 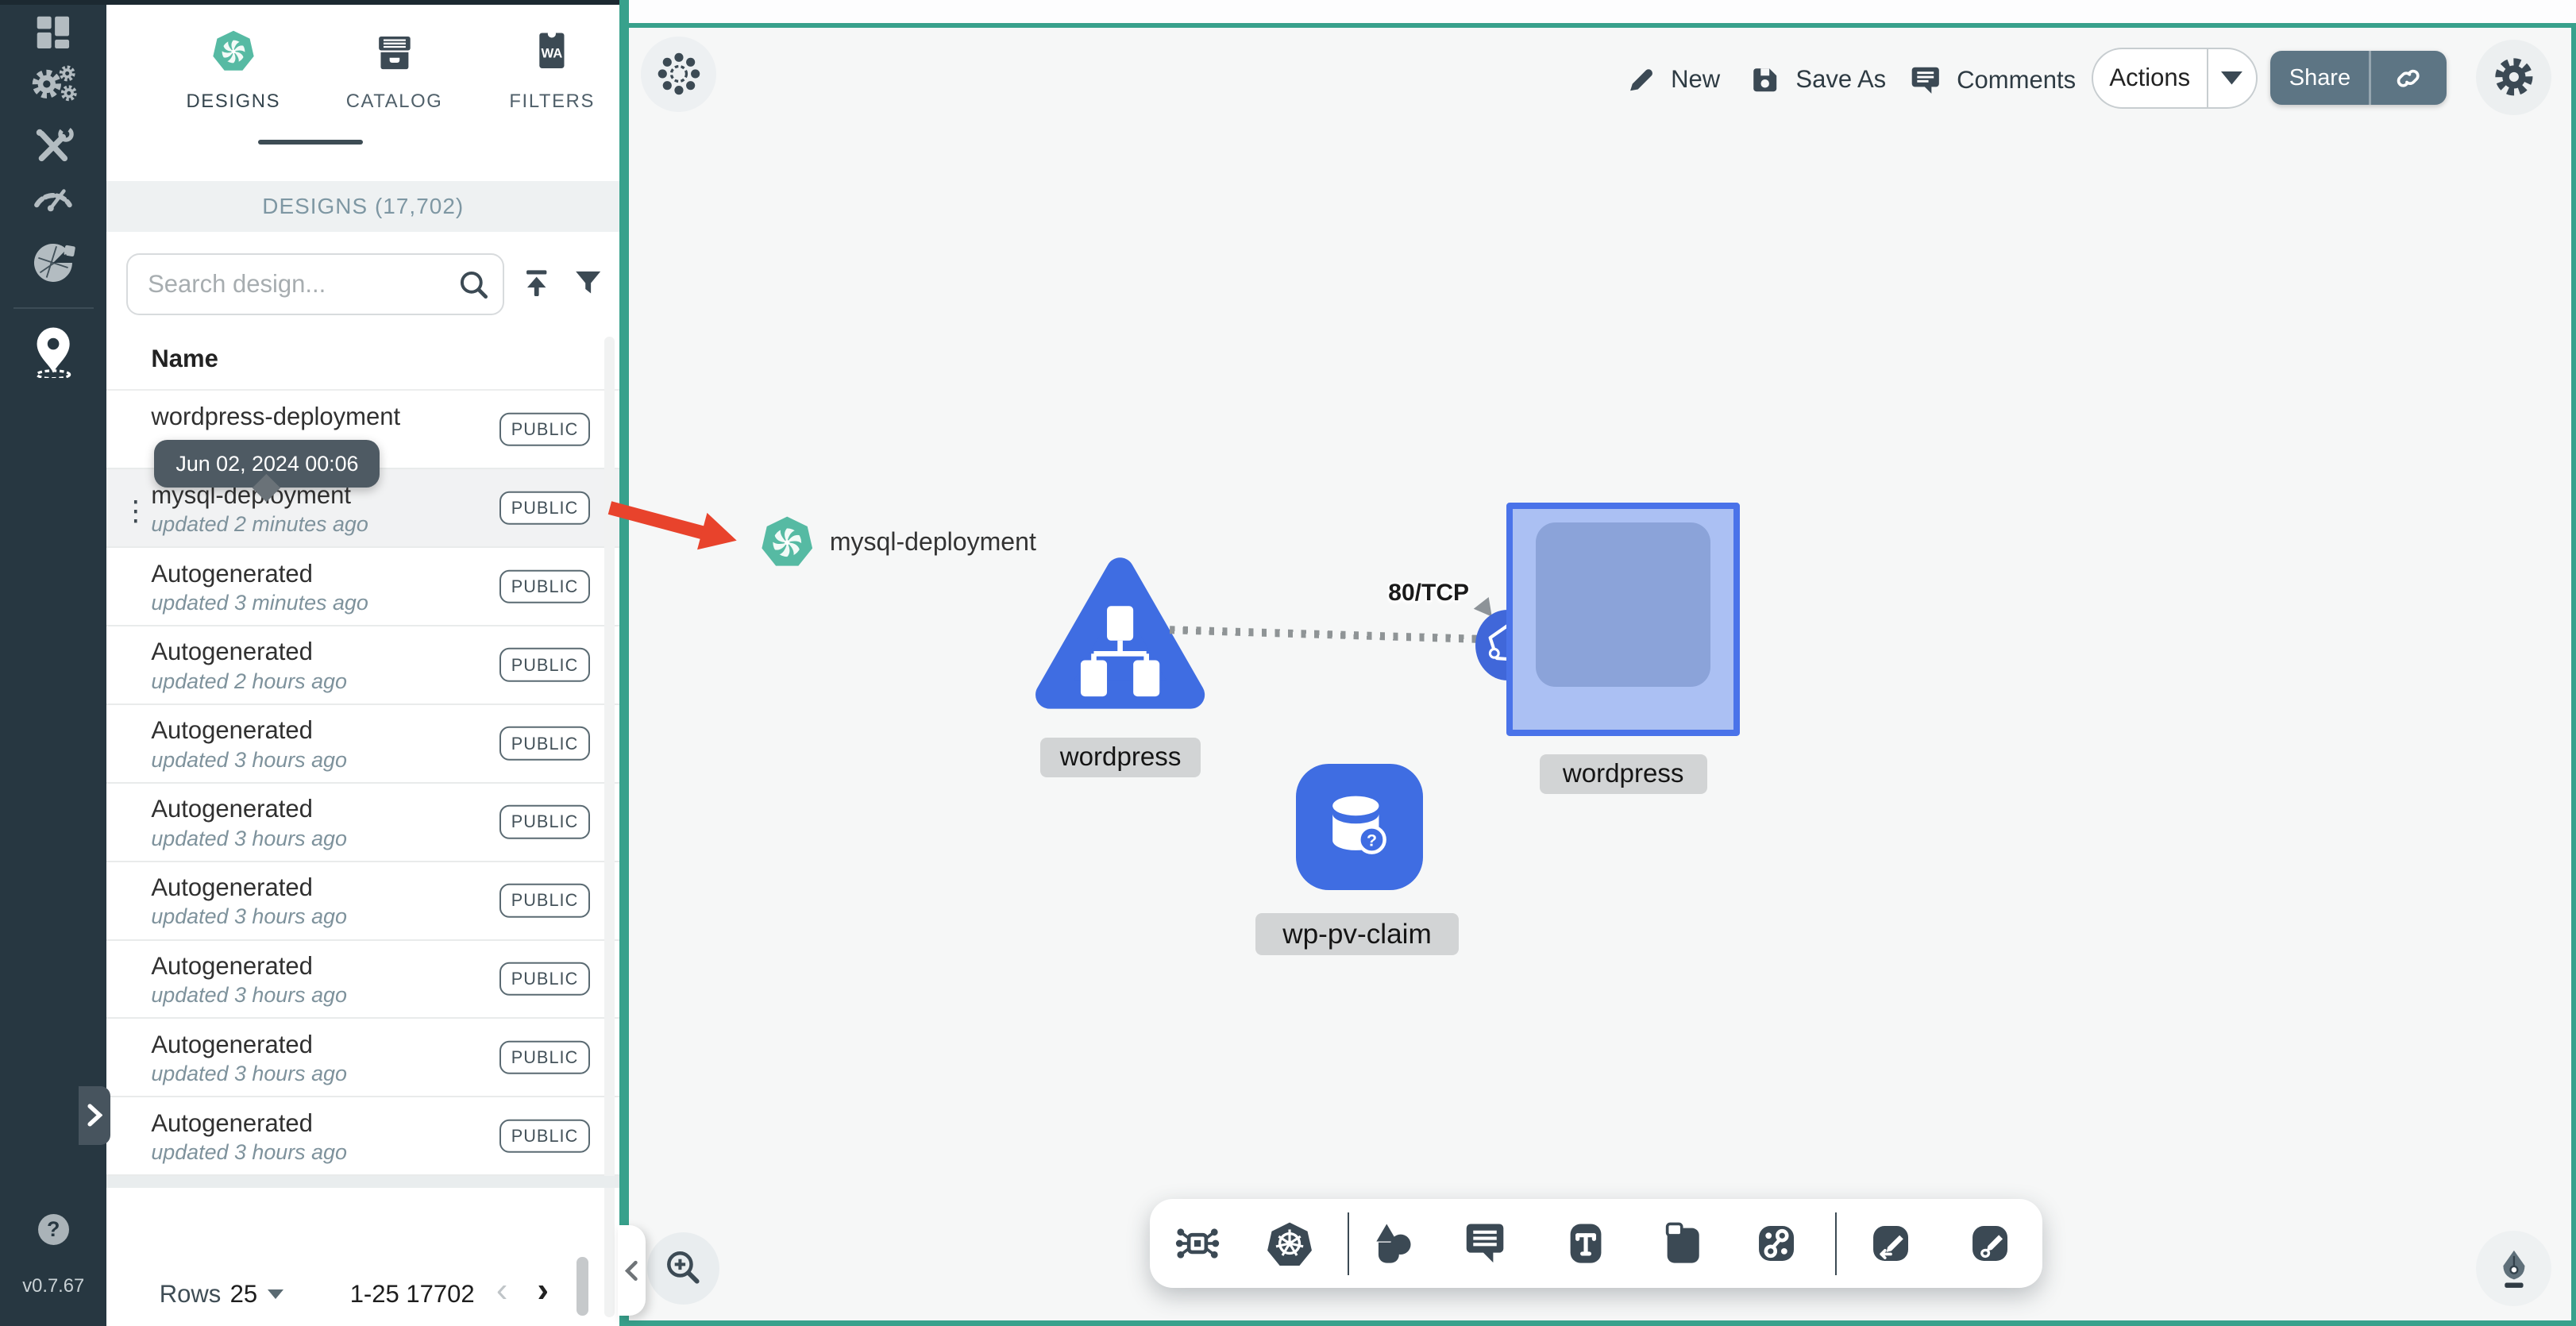 What do you see at coordinates (53, 32) in the screenshot?
I see `dashboard-icon` at bounding box center [53, 32].